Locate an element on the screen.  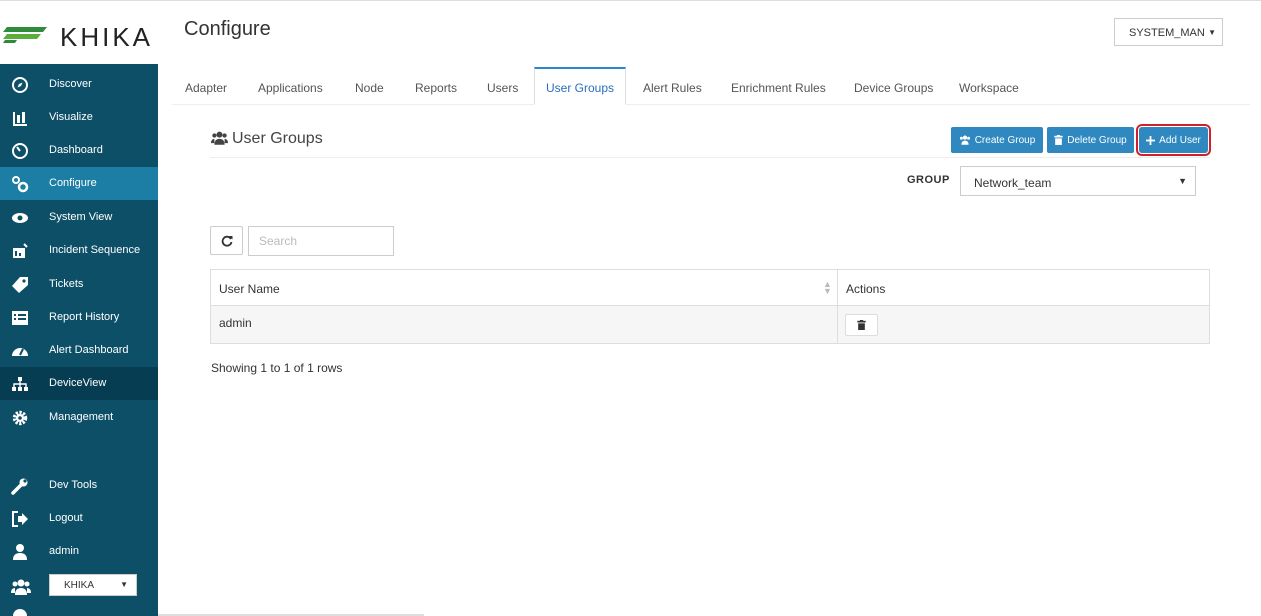
users-table: User Name ▲ ▼ Actions admin is located at coordinates (710, 306).